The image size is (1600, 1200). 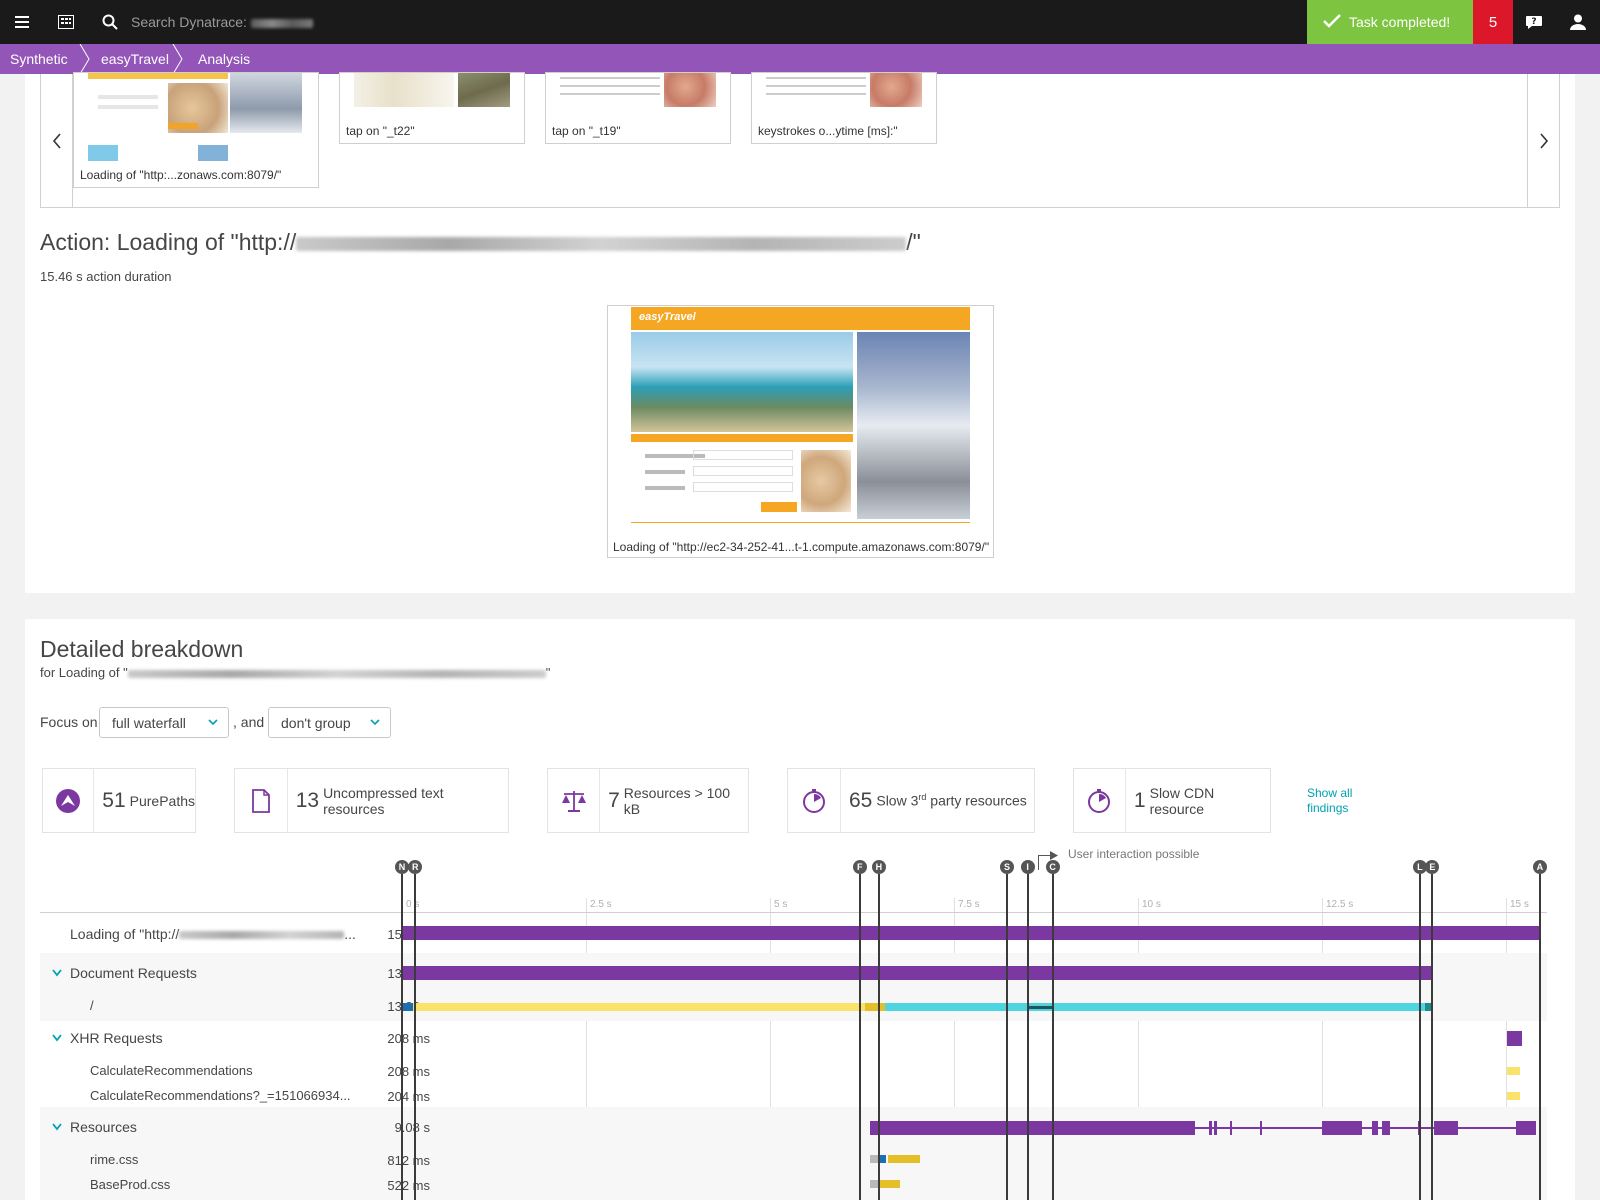 What do you see at coordinates (1513, 1096) in the screenshot?
I see `bar-calc-recommendations-query` at bounding box center [1513, 1096].